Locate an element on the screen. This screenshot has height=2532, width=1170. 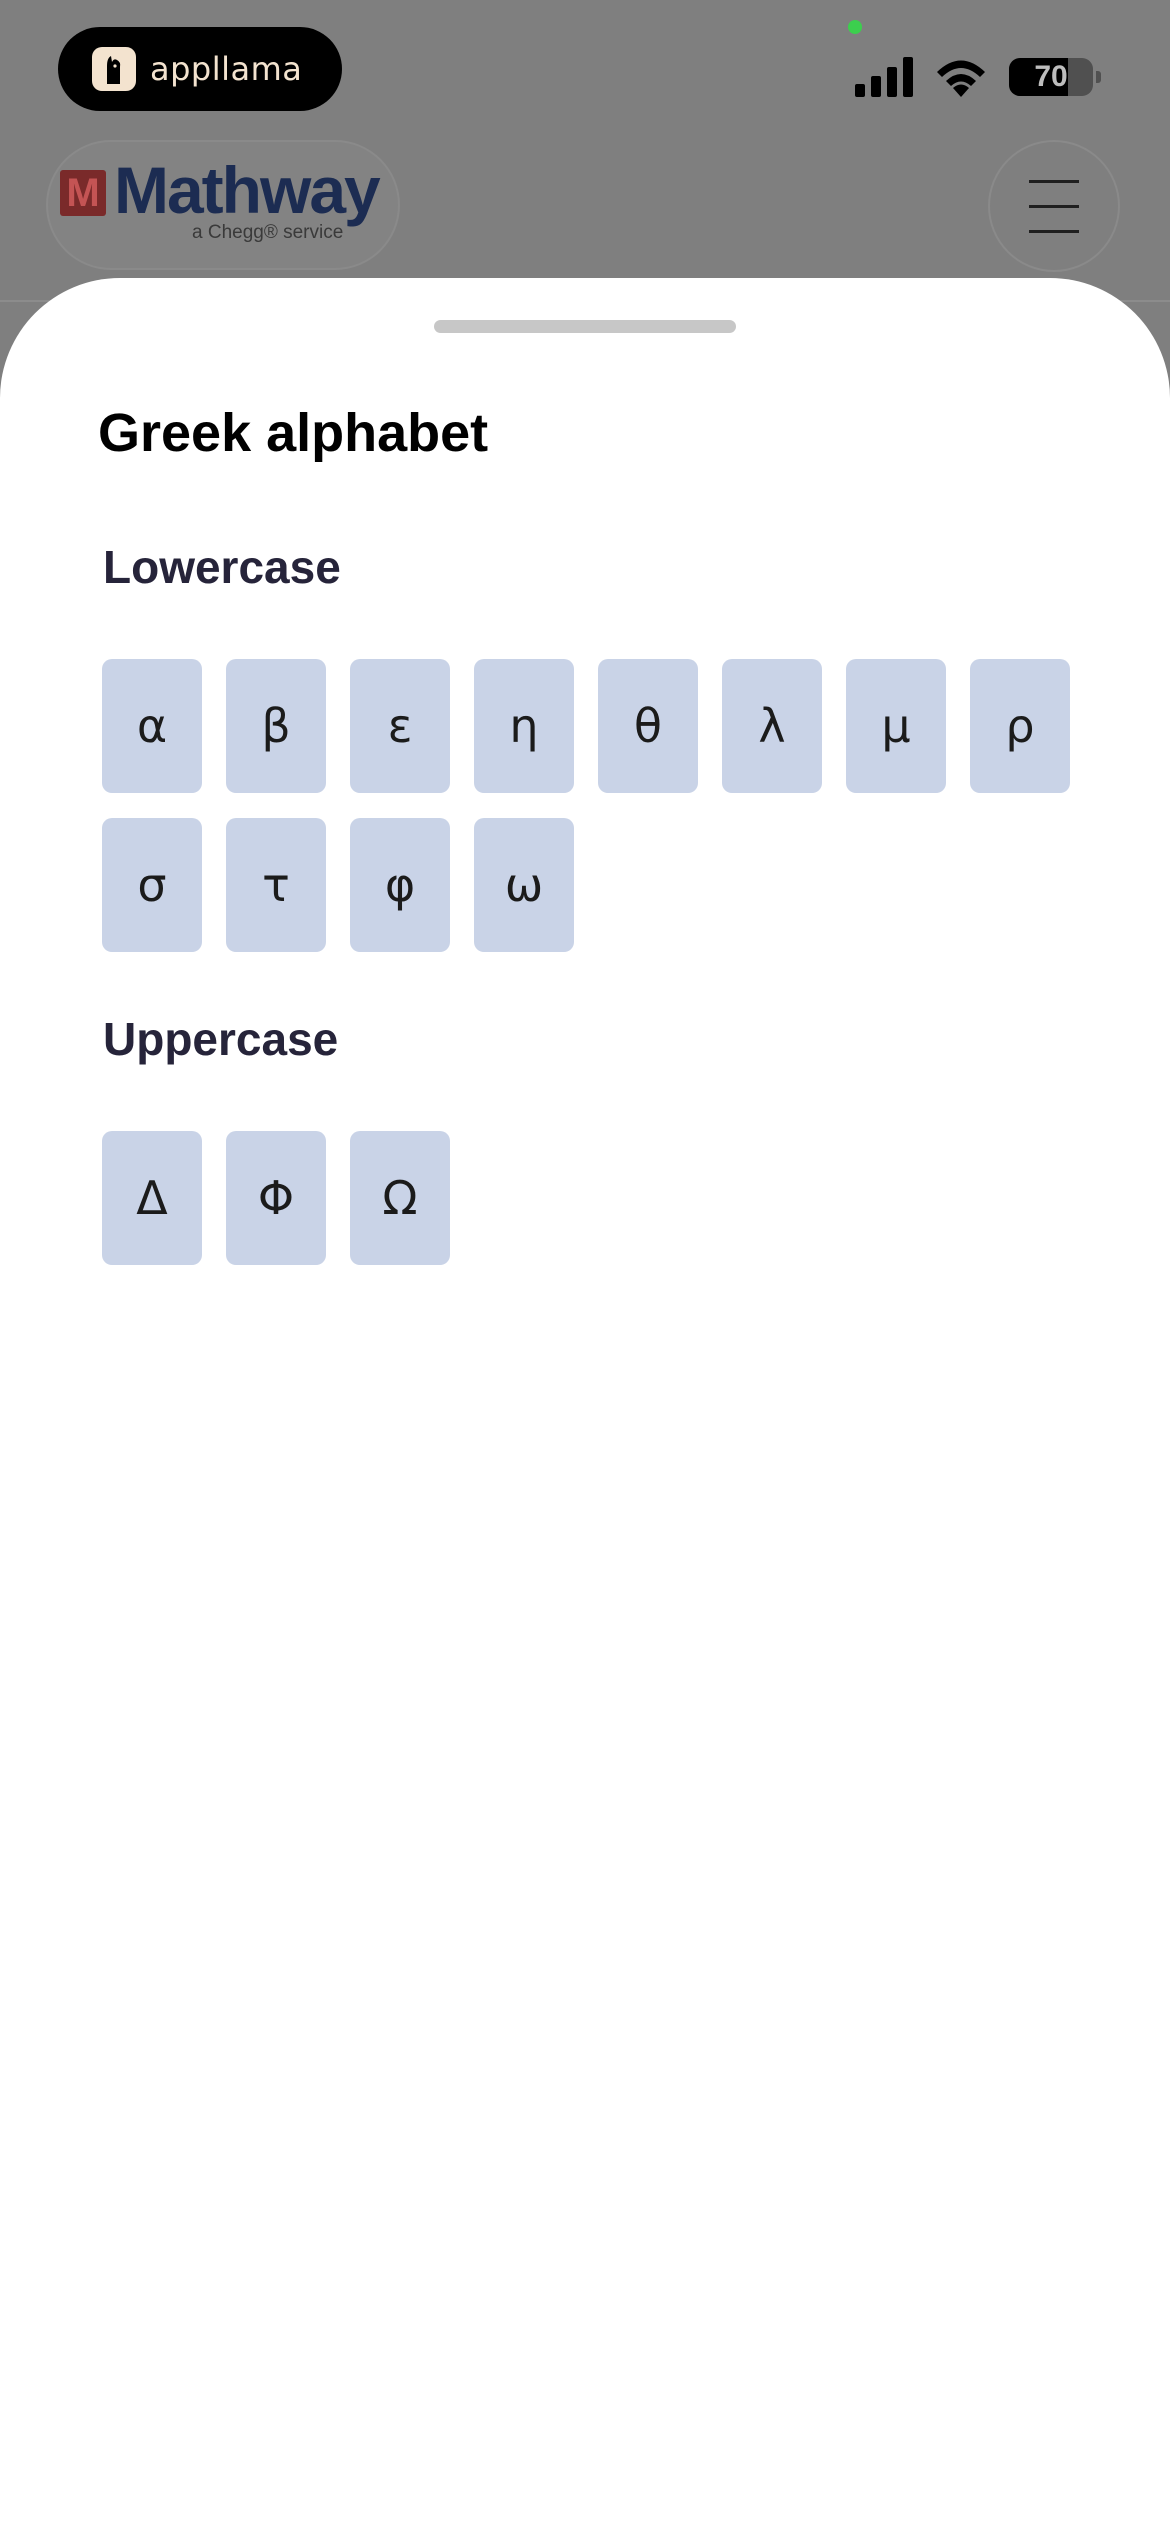
cellular-signal-icon is located at coordinates (884, 77).